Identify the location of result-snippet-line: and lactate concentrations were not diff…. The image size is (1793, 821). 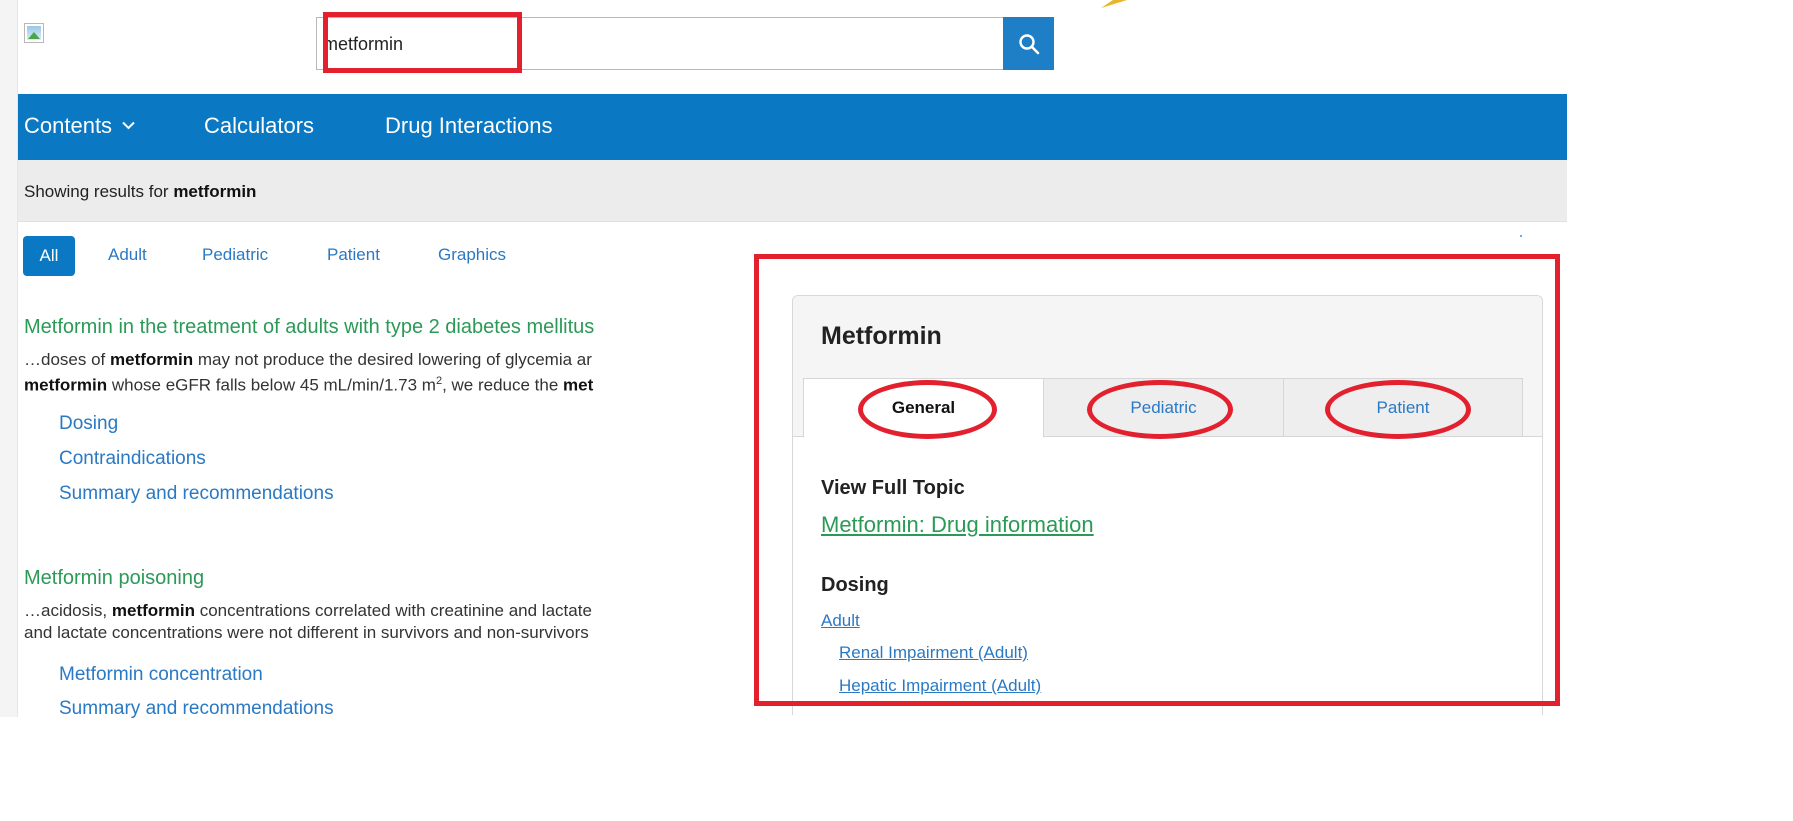
(306, 632).